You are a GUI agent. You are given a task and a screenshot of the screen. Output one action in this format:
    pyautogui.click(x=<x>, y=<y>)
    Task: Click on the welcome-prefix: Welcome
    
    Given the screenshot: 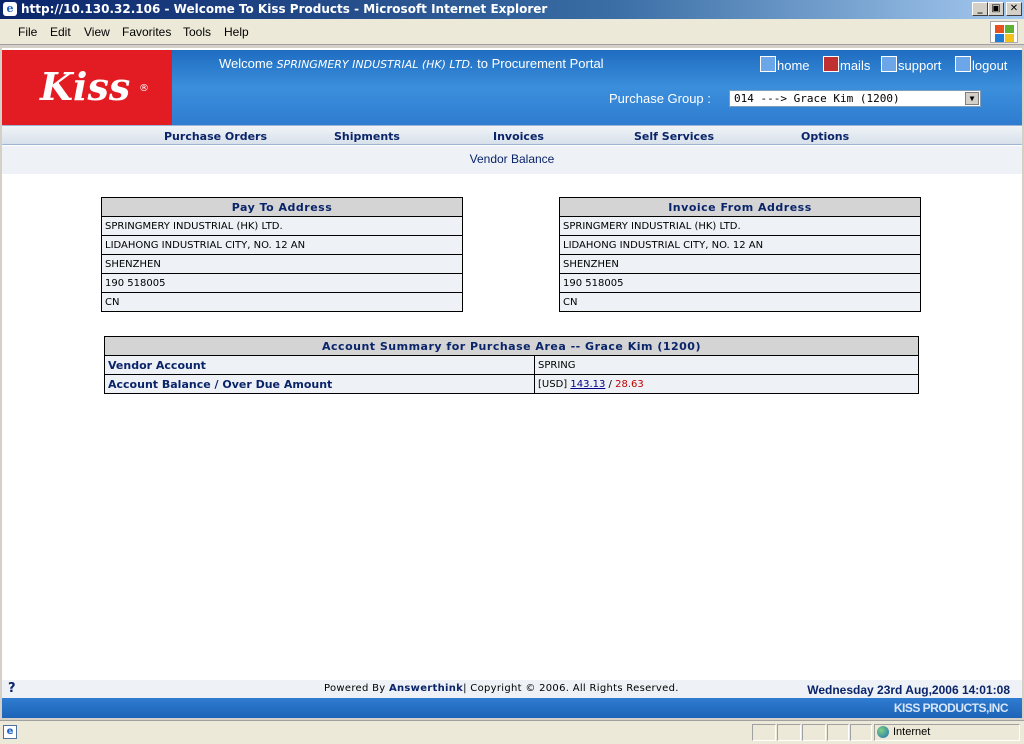 What is the action you would take?
    pyautogui.click(x=246, y=63)
    